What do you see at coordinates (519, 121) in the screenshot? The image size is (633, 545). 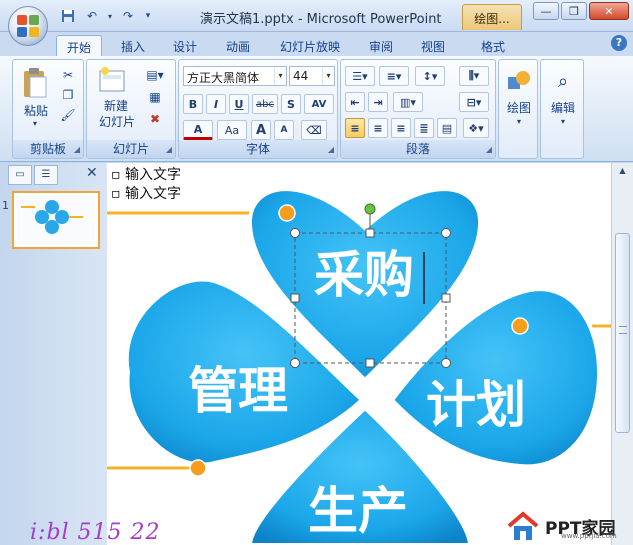 I see `drawing-dropdown-icon: ▾` at bounding box center [519, 121].